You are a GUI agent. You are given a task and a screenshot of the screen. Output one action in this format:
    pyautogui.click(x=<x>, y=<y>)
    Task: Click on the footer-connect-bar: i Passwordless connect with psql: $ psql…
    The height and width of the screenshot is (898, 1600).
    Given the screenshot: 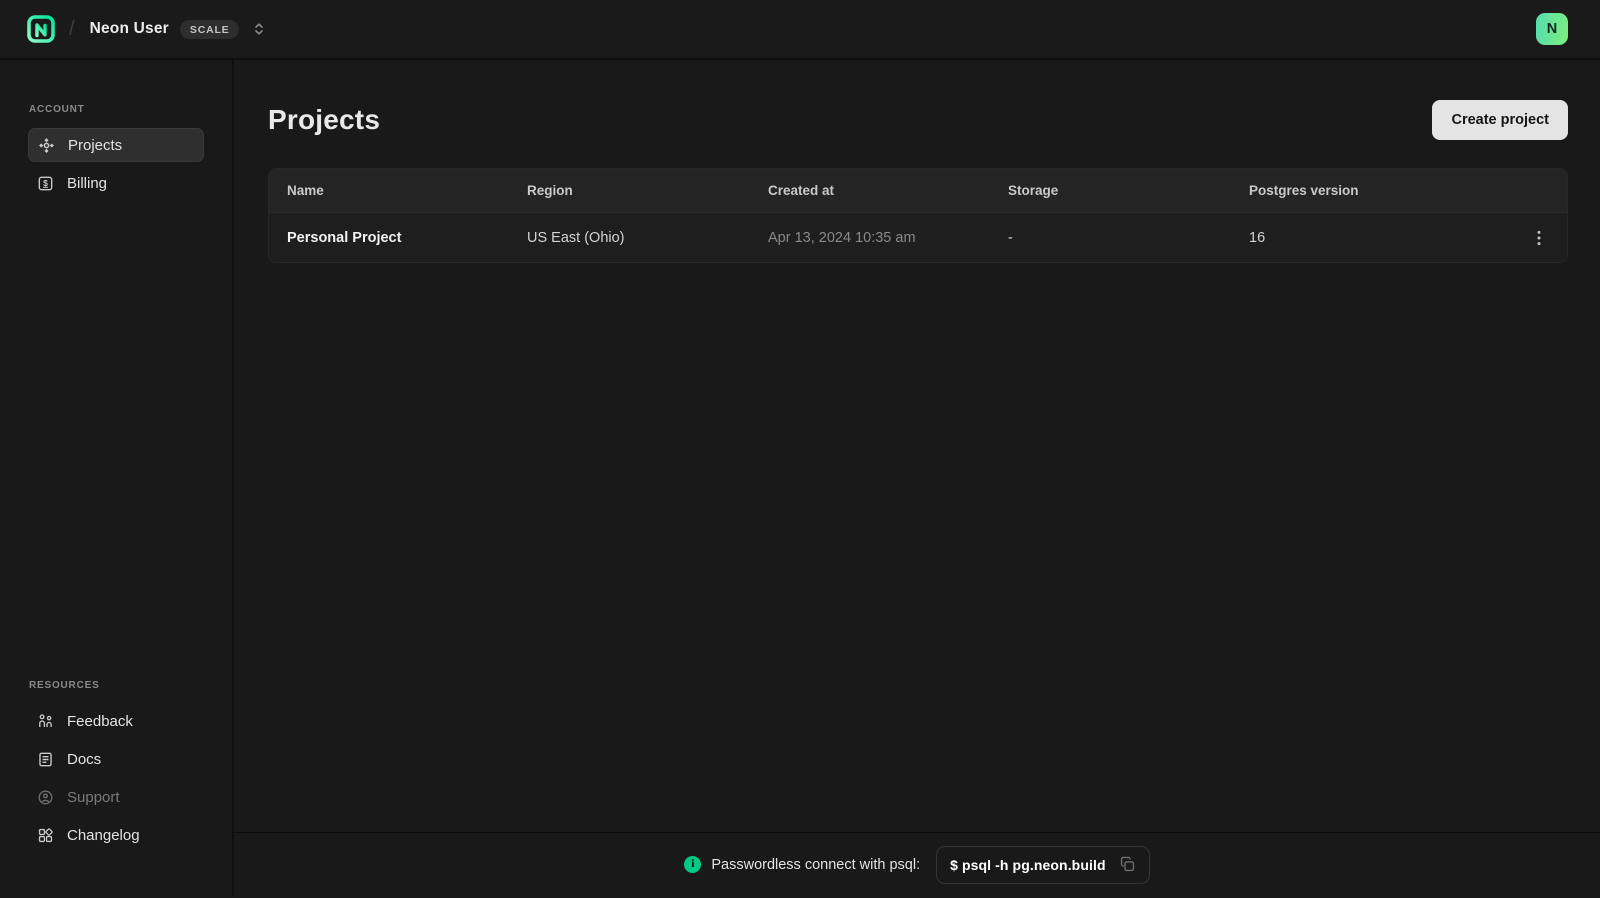 What is the action you would take?
    pyautogui.click(x=917, y=864)
    